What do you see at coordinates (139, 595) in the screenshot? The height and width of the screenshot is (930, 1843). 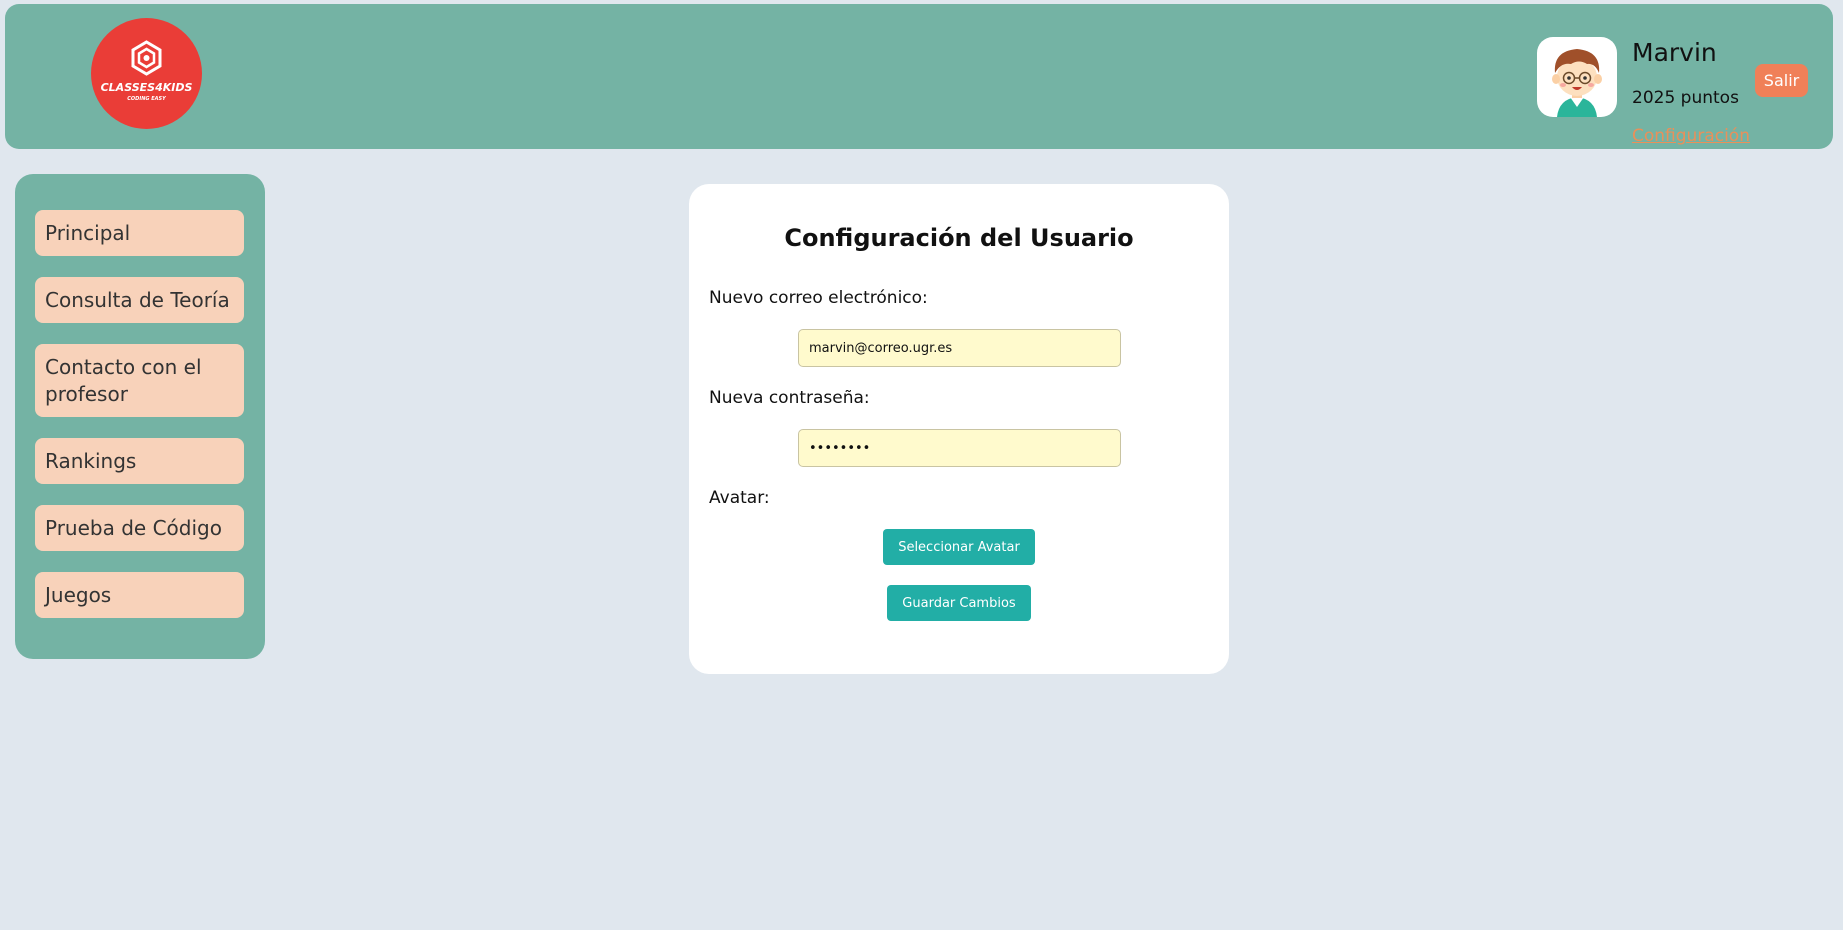 I see `sidebar-item-games: Juegos` at bounding box center [139, 595].